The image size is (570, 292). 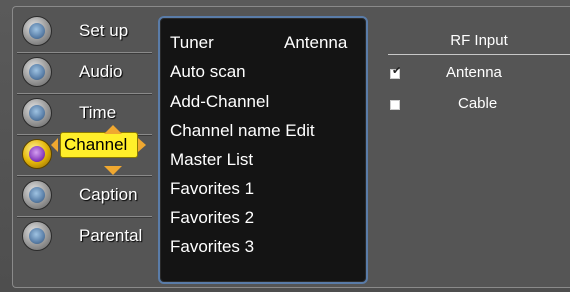 I want to click on category-item-time: Time, so click(x=84, y=114).